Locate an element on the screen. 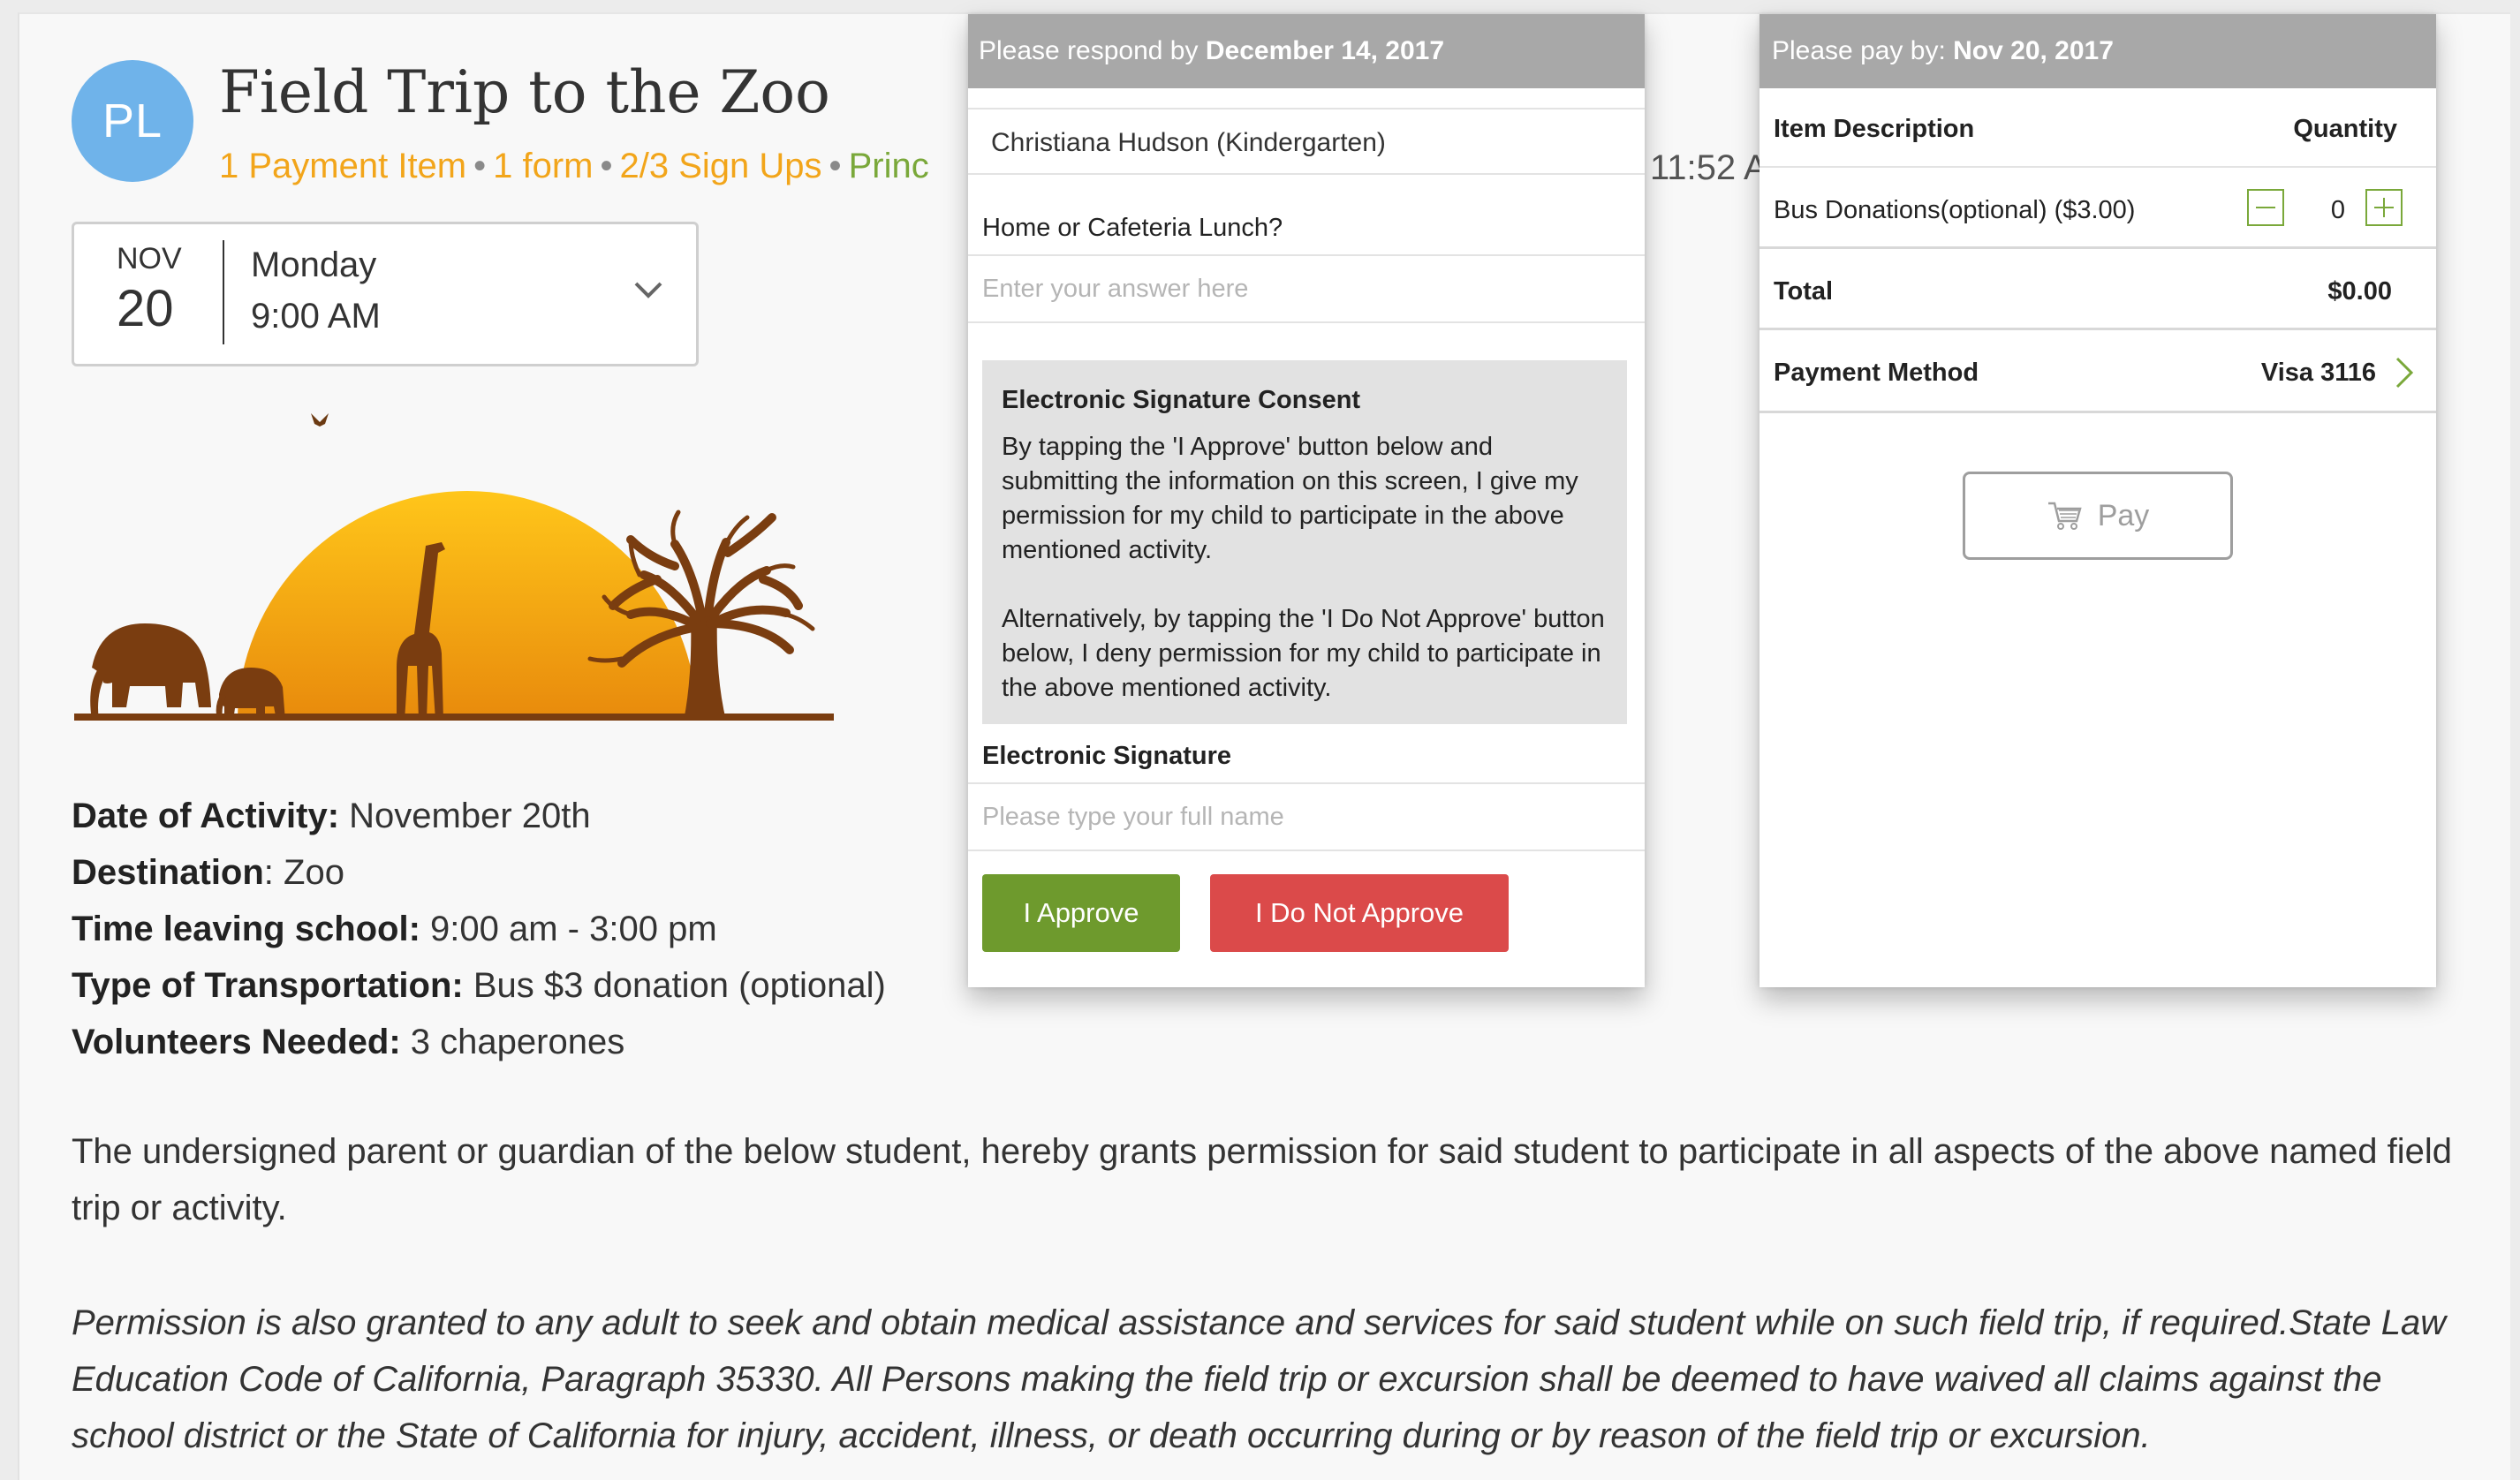  minus-icon is located at coordinates (2265, 207).